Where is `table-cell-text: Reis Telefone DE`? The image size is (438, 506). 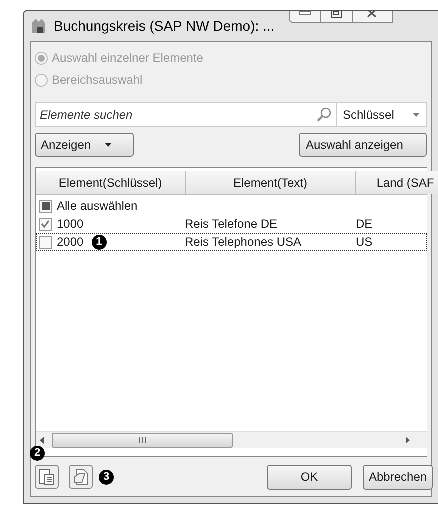 table-cell-text: Reis Telefone DE is located at coordinates (231, 224).